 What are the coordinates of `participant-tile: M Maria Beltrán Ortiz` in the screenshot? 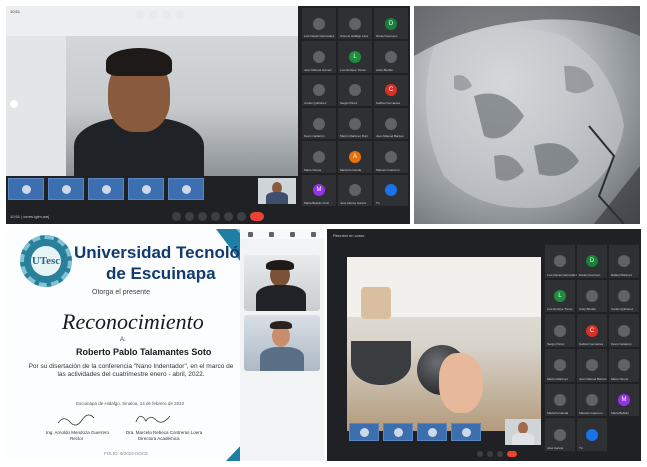 It's located at (319, 190).